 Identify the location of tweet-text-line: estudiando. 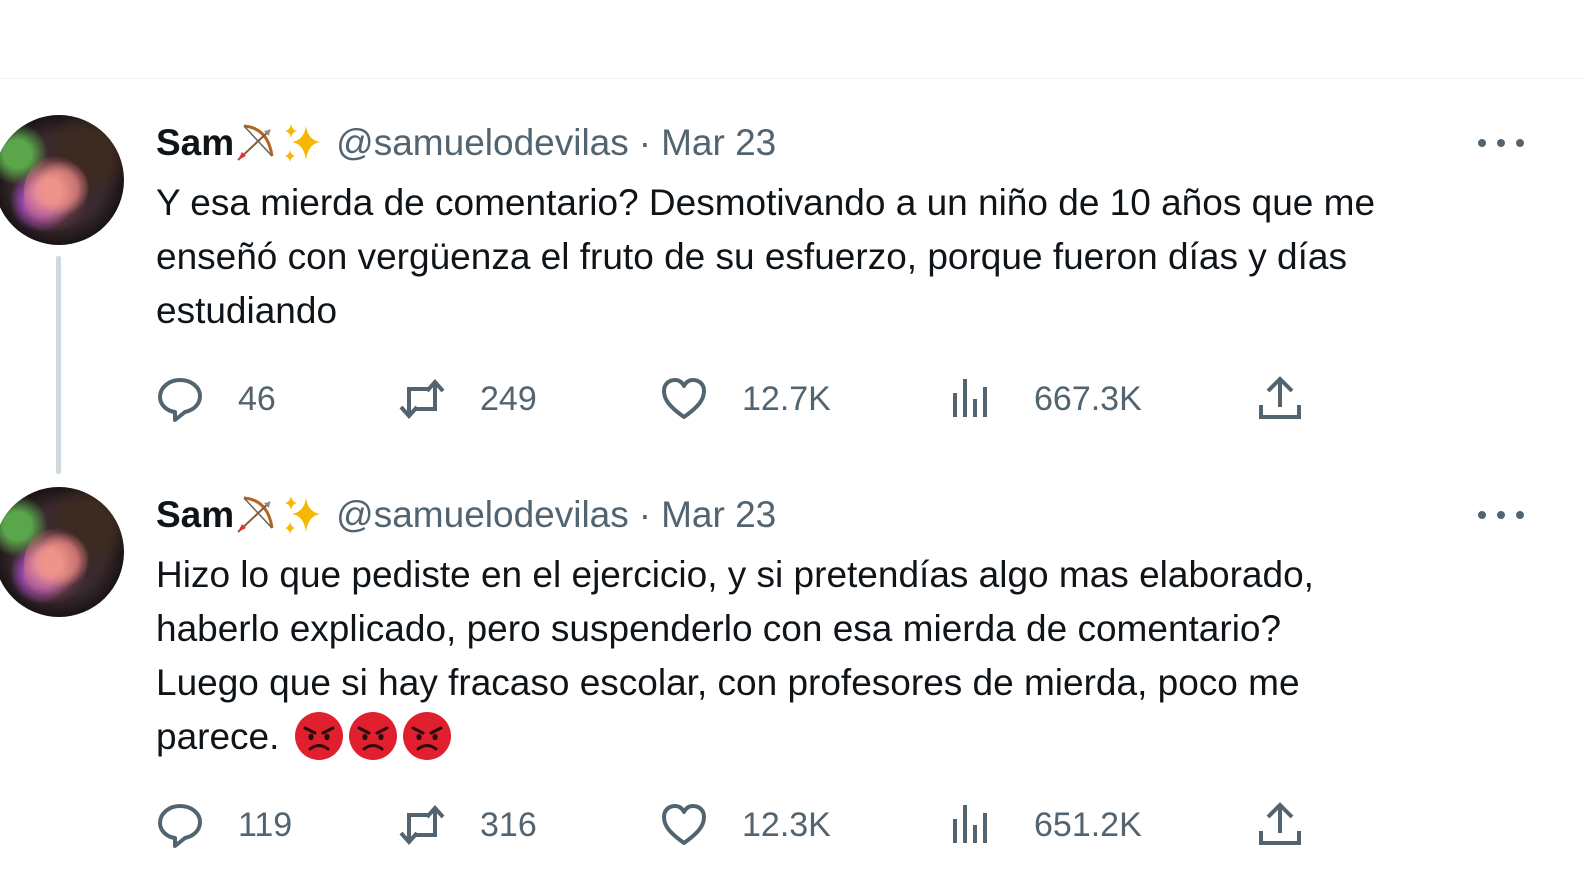
(247, 310).